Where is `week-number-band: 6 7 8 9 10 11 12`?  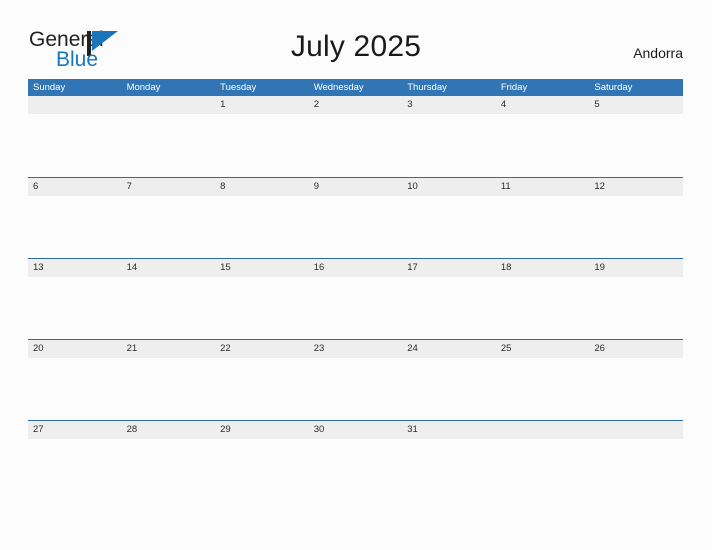
week-number-band: 6 7 8 9 10 11 12 is located at coordinates (355, 186).